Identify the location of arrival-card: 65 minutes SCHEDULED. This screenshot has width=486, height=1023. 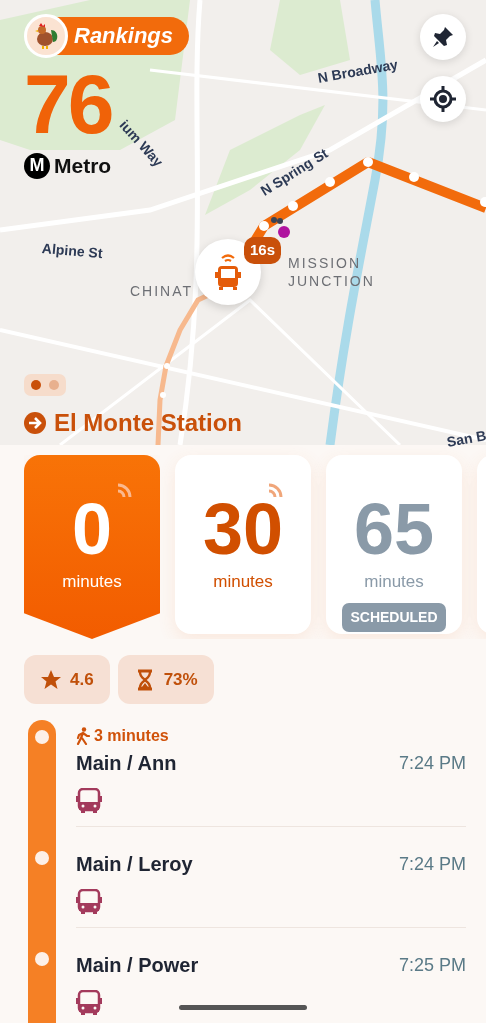
(394, 544).